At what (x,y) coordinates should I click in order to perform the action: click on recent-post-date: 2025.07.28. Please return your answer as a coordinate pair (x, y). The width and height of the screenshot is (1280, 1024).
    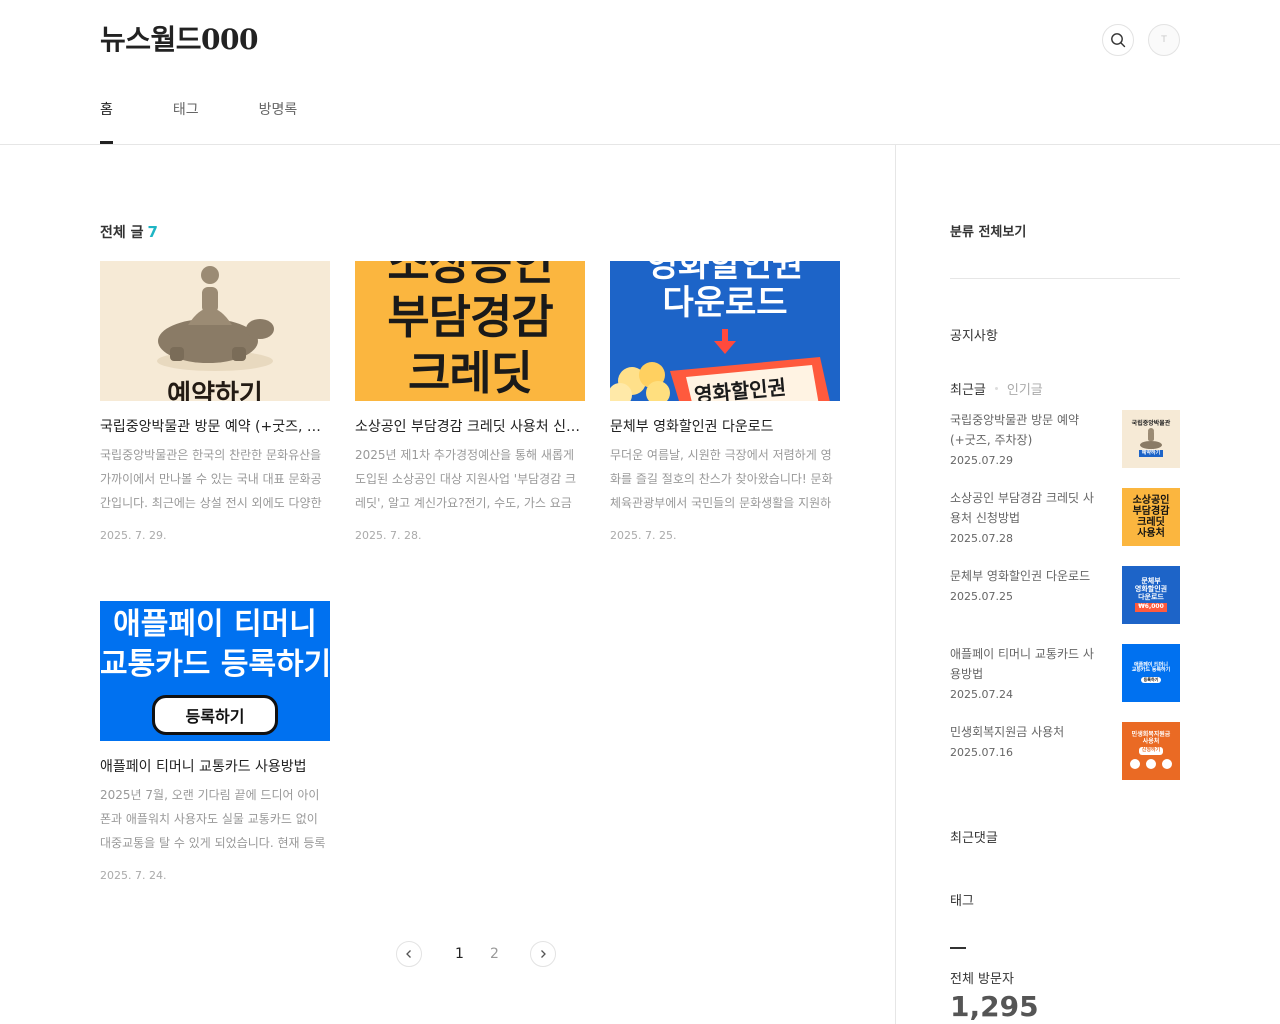
    Looking at the image, I should click on (981, 538).